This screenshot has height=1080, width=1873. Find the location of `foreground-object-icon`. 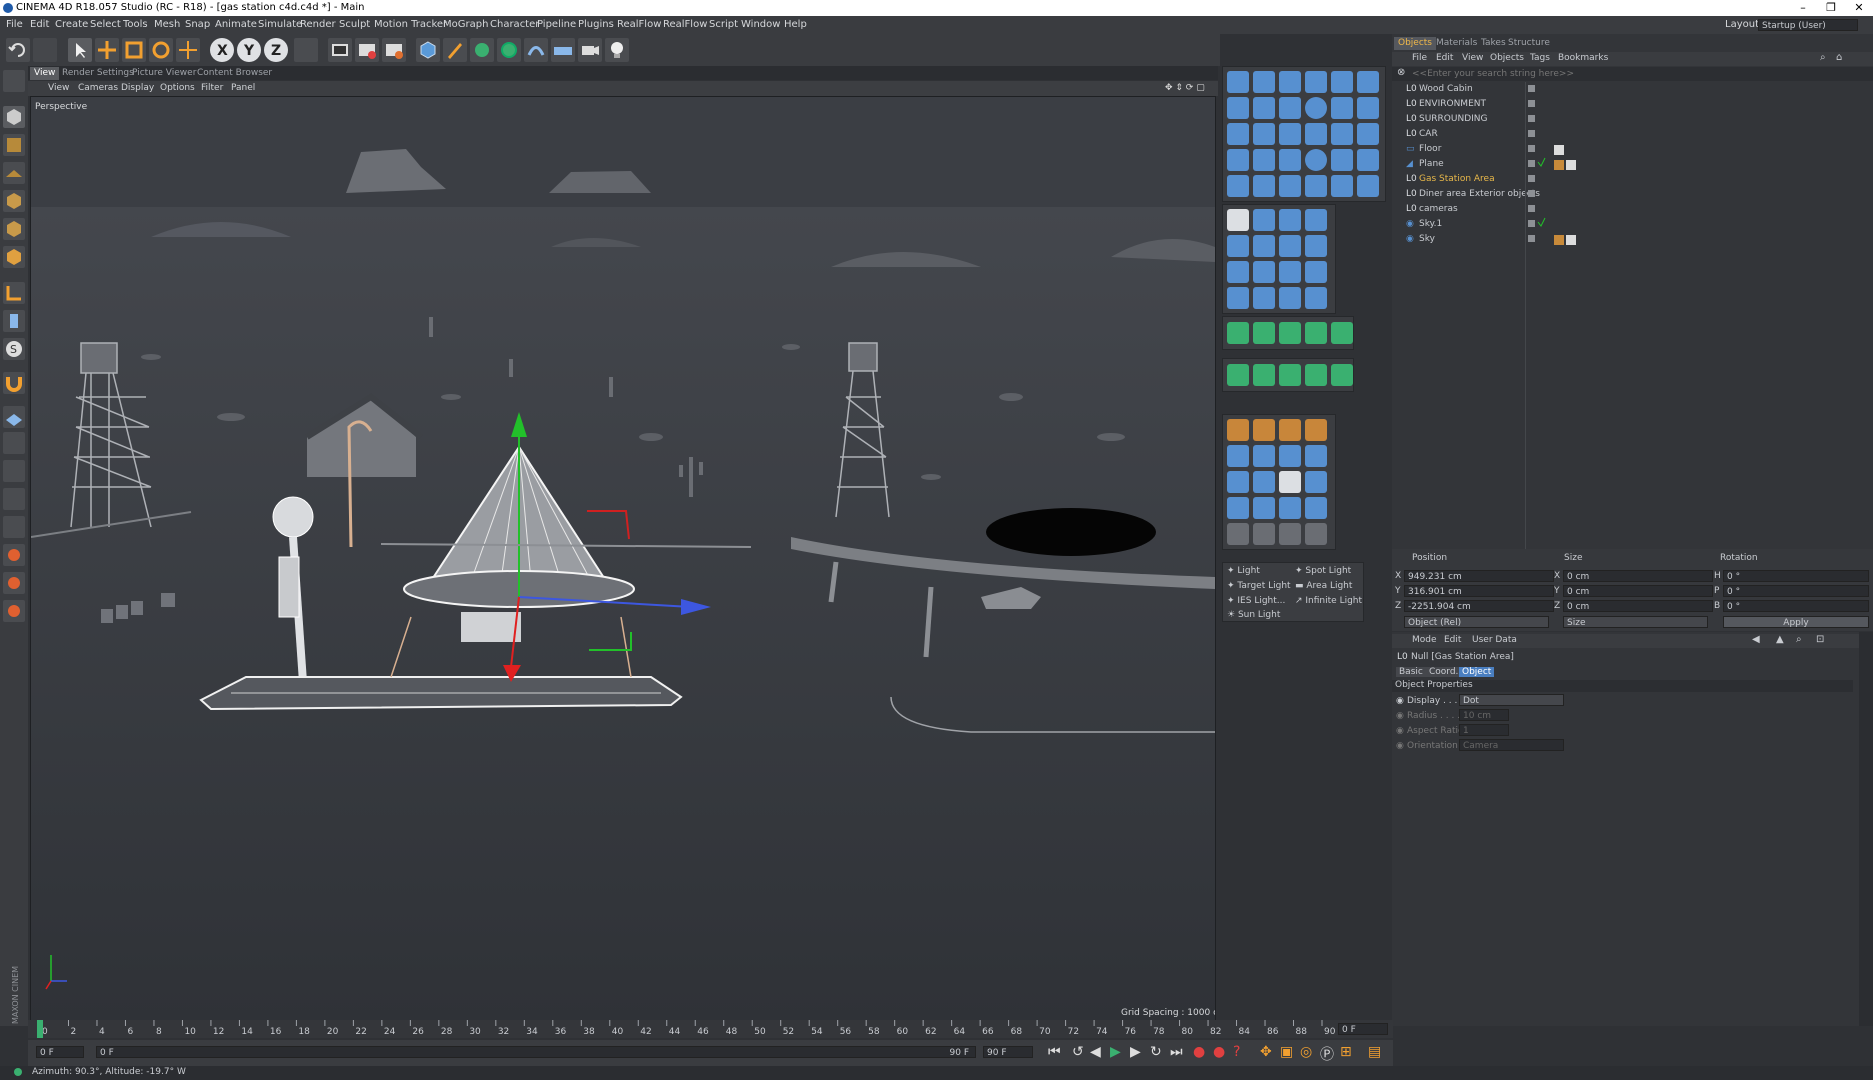

foreground-object-icon is located at coordinates (1264, 246).